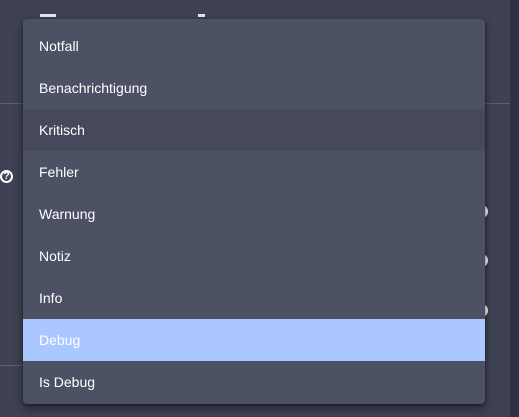 The width and height of the screenshot is (519, 417). What do you see at coordinates (254, 256) in the screenshot?
I see `menu-item-notiz: Notiz` at bounding box center [254, 256].